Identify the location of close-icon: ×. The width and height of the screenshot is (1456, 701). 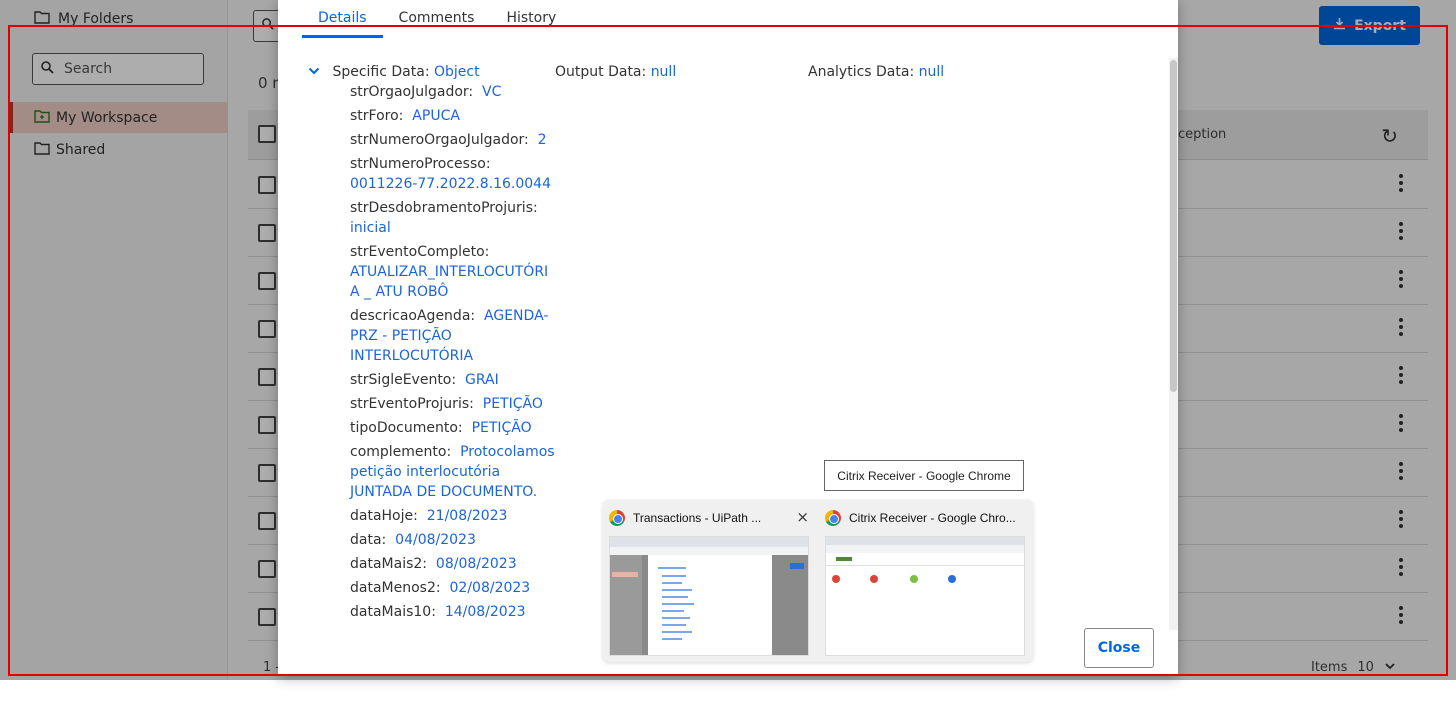
(802, 517).